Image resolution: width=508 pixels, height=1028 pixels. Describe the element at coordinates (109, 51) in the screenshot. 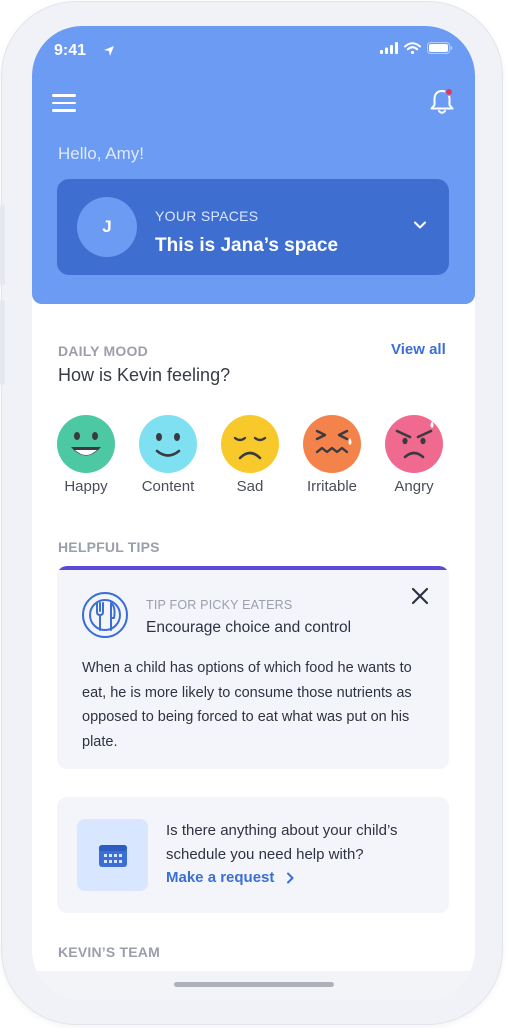

I see `location-icon` at that location.